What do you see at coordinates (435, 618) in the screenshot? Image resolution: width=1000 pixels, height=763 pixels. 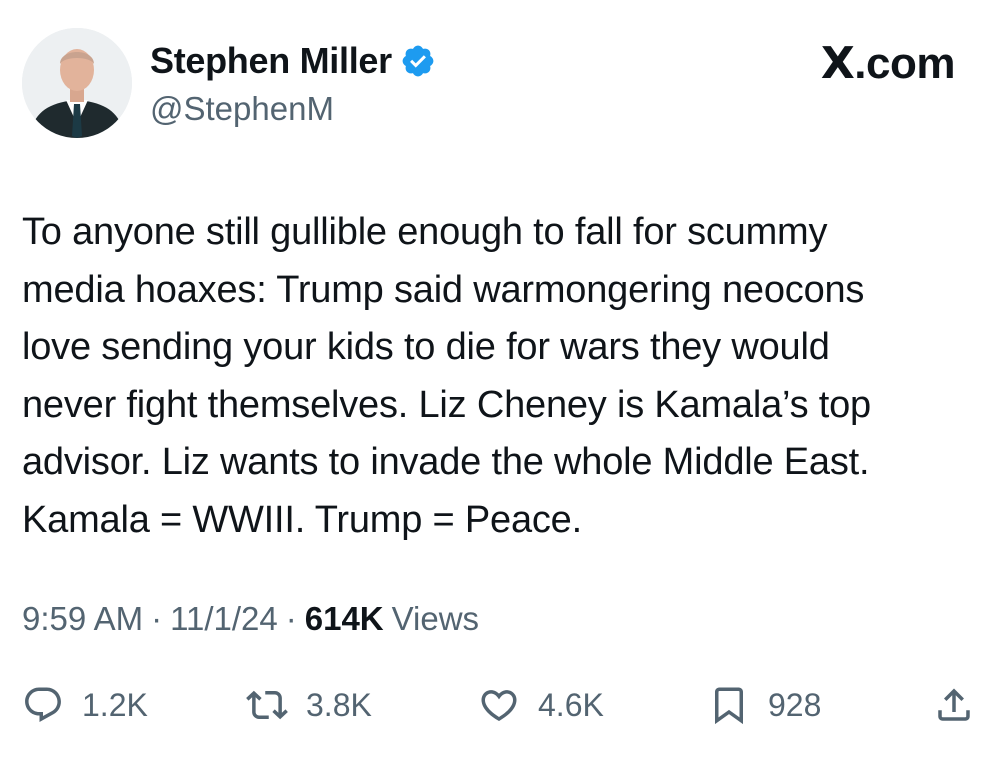 I see `views-label: Views` at bounding box center [435, 618].